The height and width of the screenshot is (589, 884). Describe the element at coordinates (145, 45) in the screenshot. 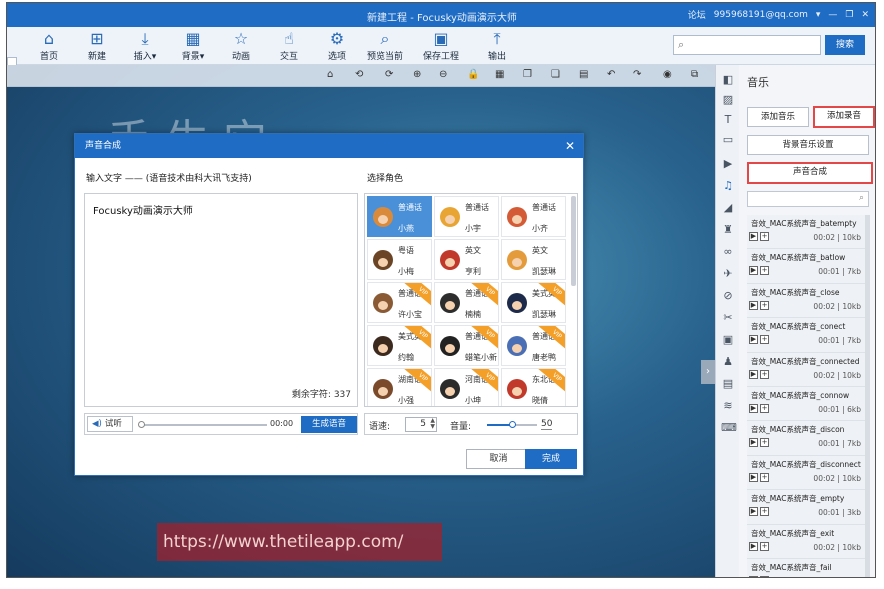

I see `insert-button: ⤓ 插入▾` at that location.